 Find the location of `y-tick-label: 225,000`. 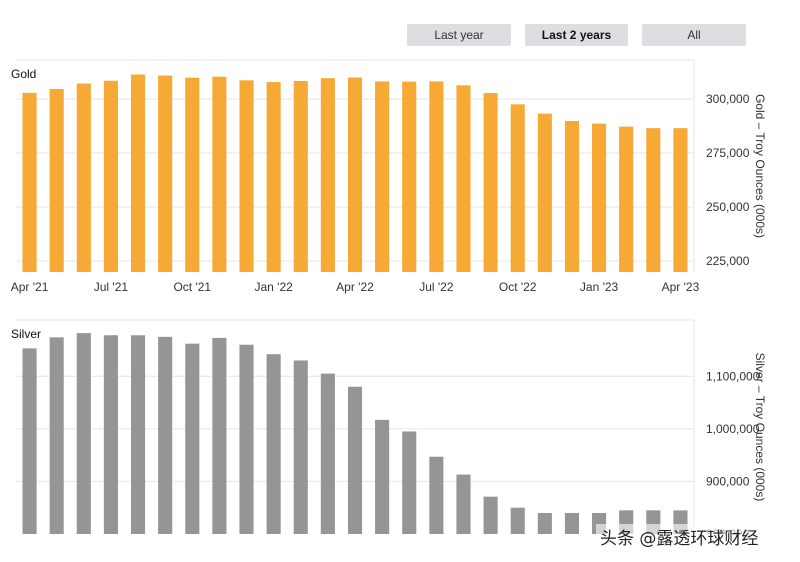

y-tick-label: 225,000 is located at coordinates (728, 261).